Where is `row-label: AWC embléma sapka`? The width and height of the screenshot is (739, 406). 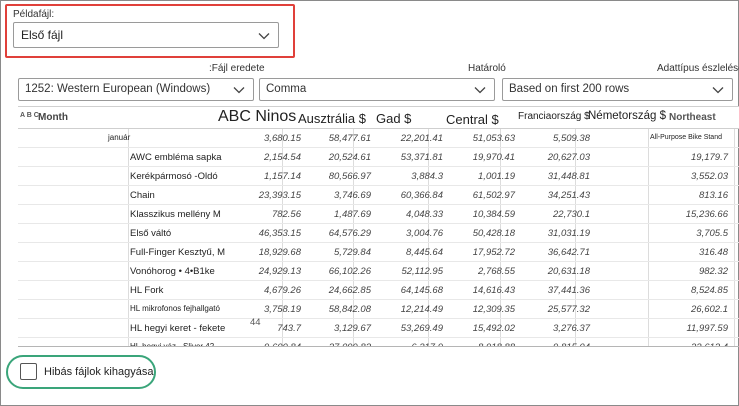 row-label: AWC embléma sapka is located at coordinates (176, 157).